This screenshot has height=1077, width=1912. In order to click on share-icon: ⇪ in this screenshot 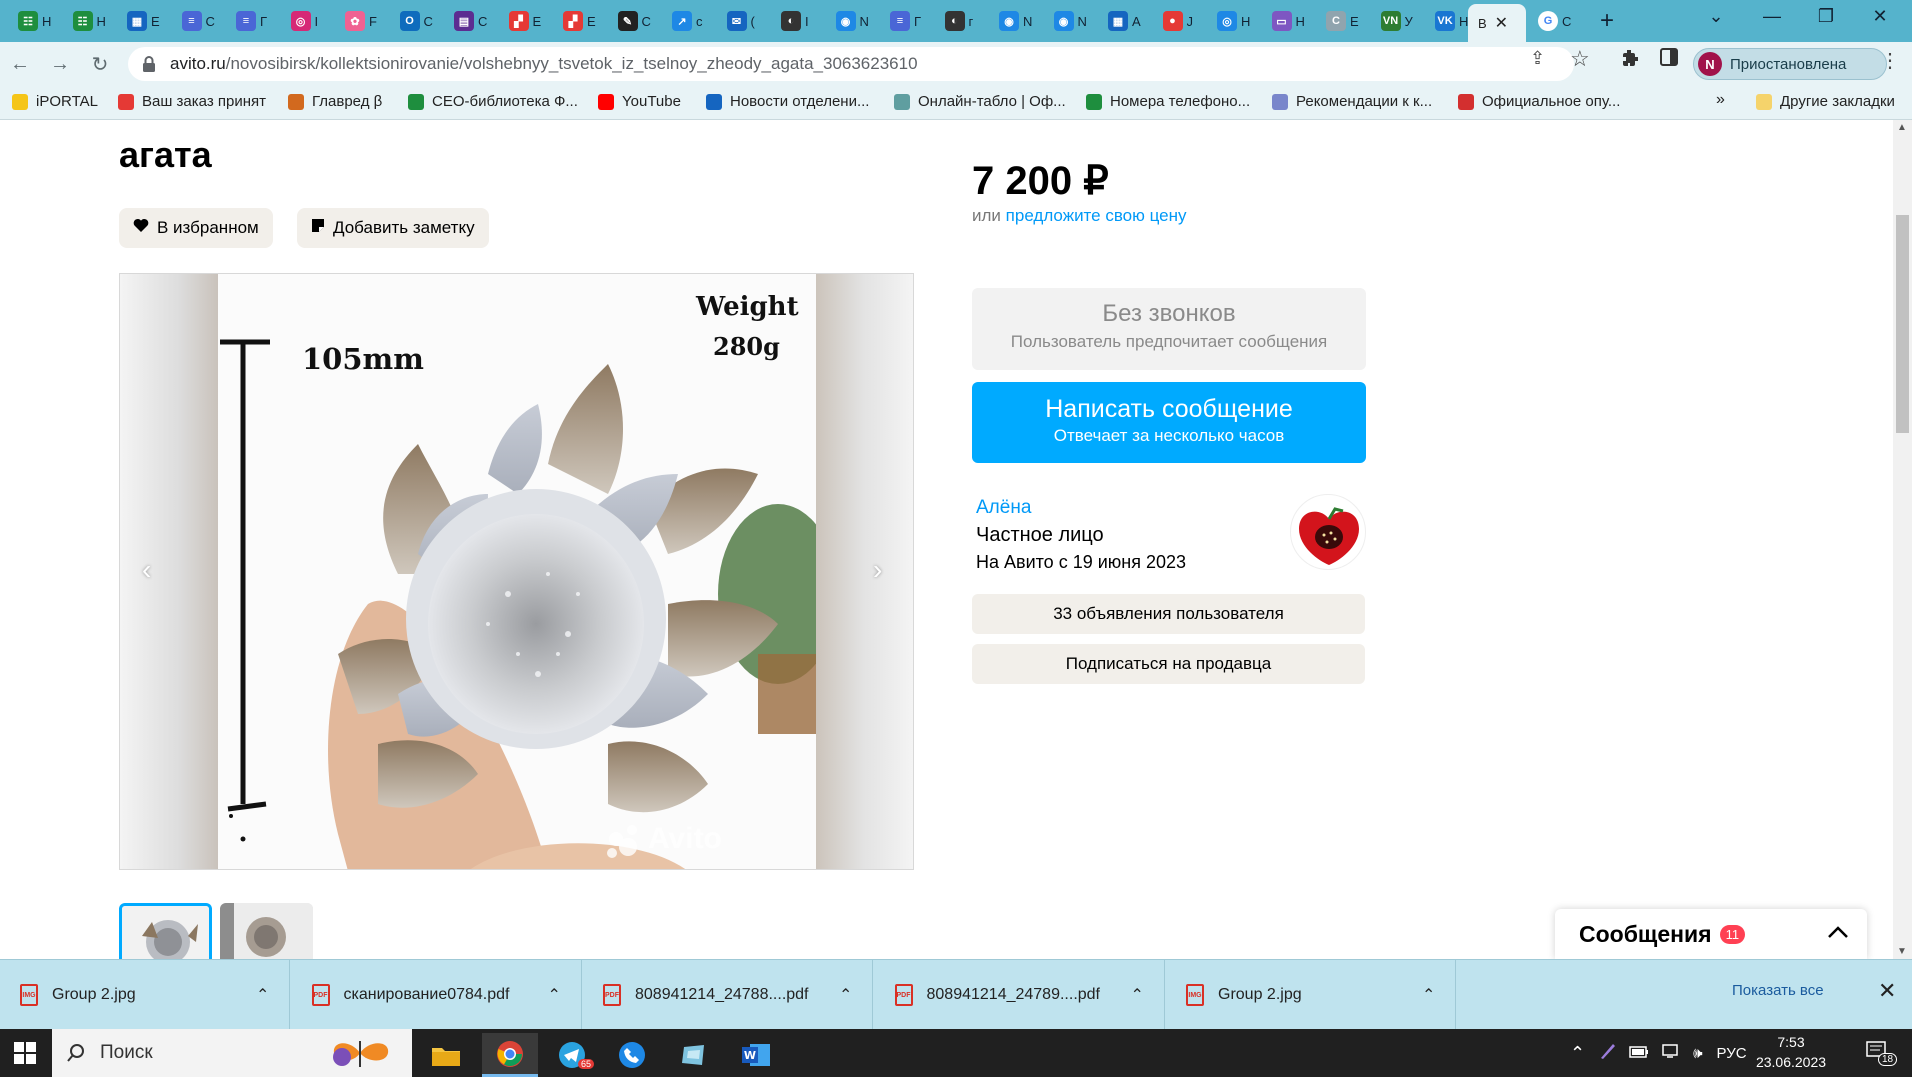, I will do `click(1537, 58)`.